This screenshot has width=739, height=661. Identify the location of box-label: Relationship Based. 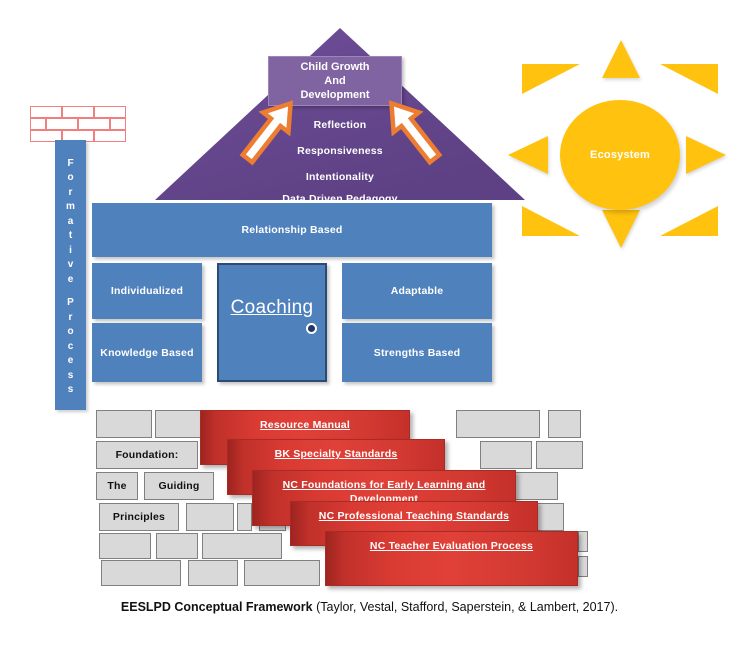
(292, 230).